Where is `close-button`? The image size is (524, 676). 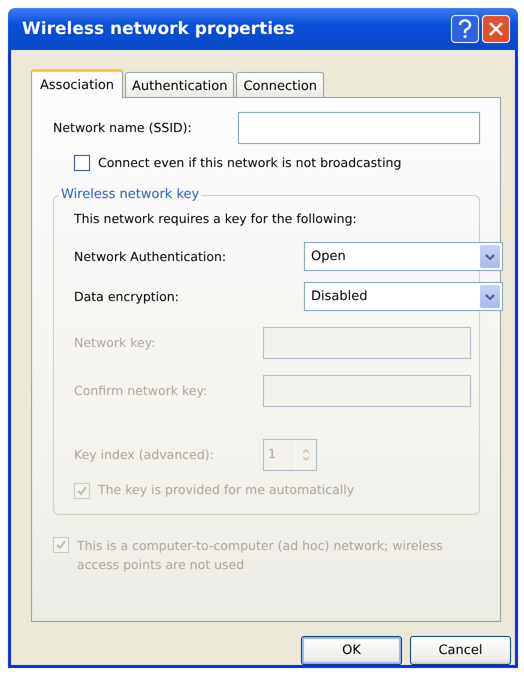 close-button is located at coordinates (496, 28).